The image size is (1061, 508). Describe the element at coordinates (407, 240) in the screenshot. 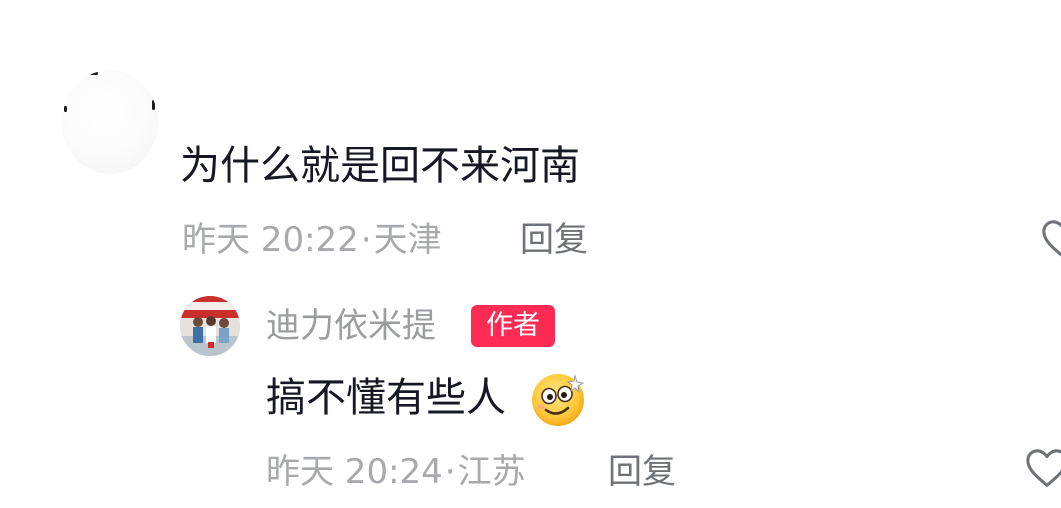

I see `comment-location: 天津` at that location.